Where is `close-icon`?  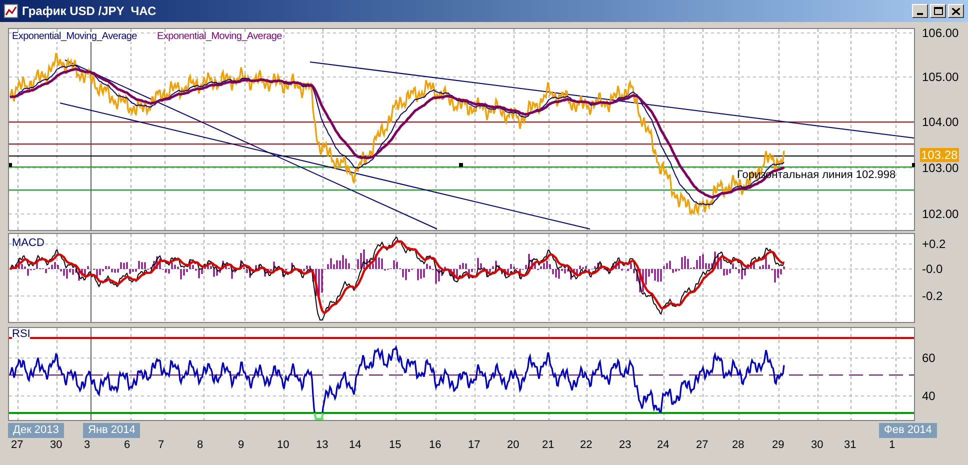 close-icon is located at coordinates (956, 11).